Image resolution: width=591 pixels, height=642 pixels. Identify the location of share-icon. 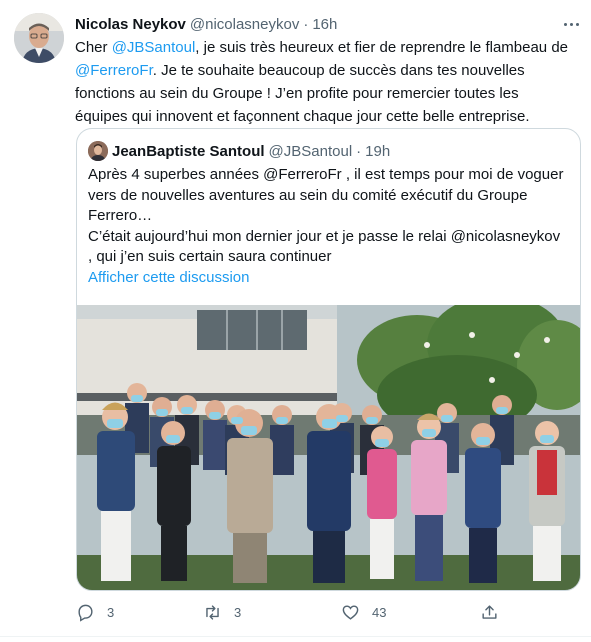
(489, 611).